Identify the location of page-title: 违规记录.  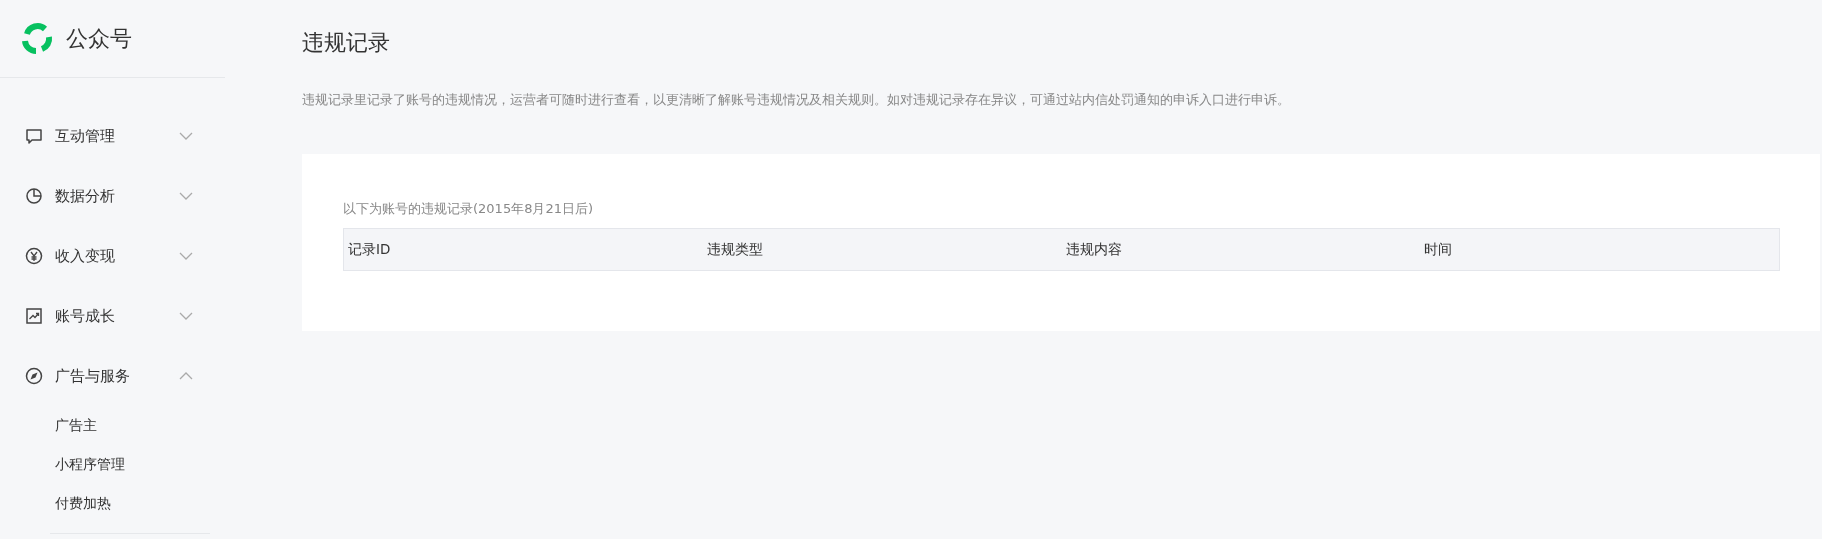
(346, 43).